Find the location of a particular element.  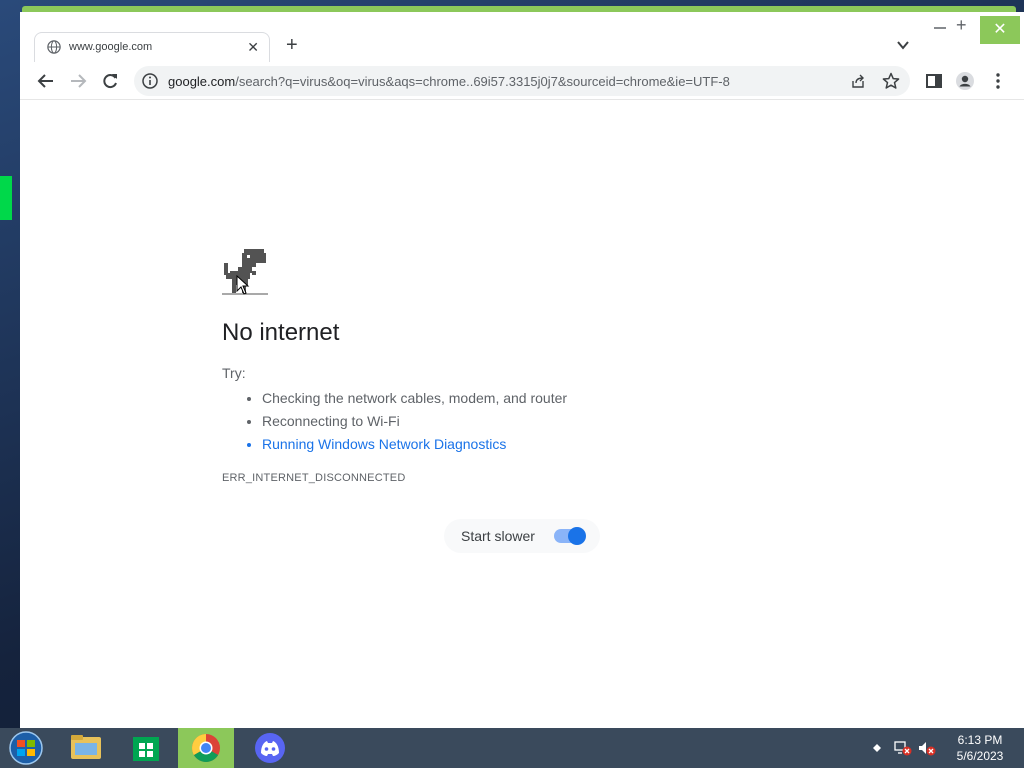

store-icon is located at coordinates (146, 749).